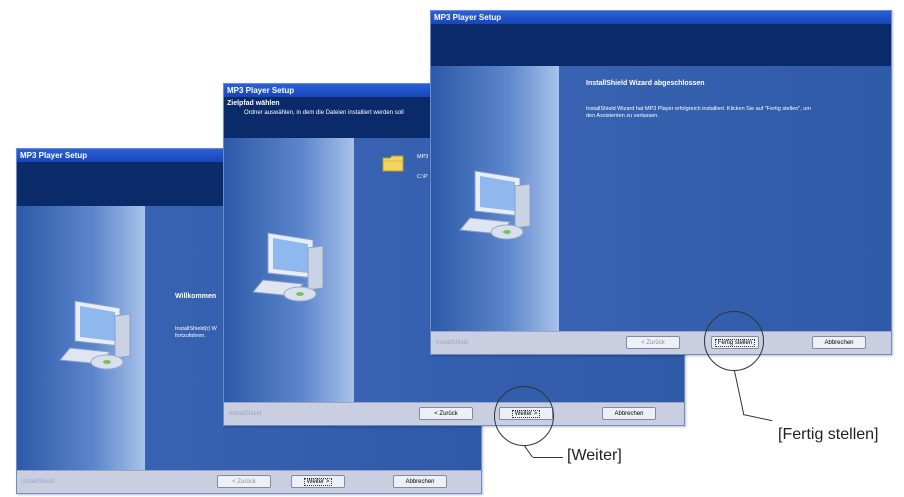  Describe the element at coordinates (393, 163) in the screenshot. I see `folder-icon` at that location.